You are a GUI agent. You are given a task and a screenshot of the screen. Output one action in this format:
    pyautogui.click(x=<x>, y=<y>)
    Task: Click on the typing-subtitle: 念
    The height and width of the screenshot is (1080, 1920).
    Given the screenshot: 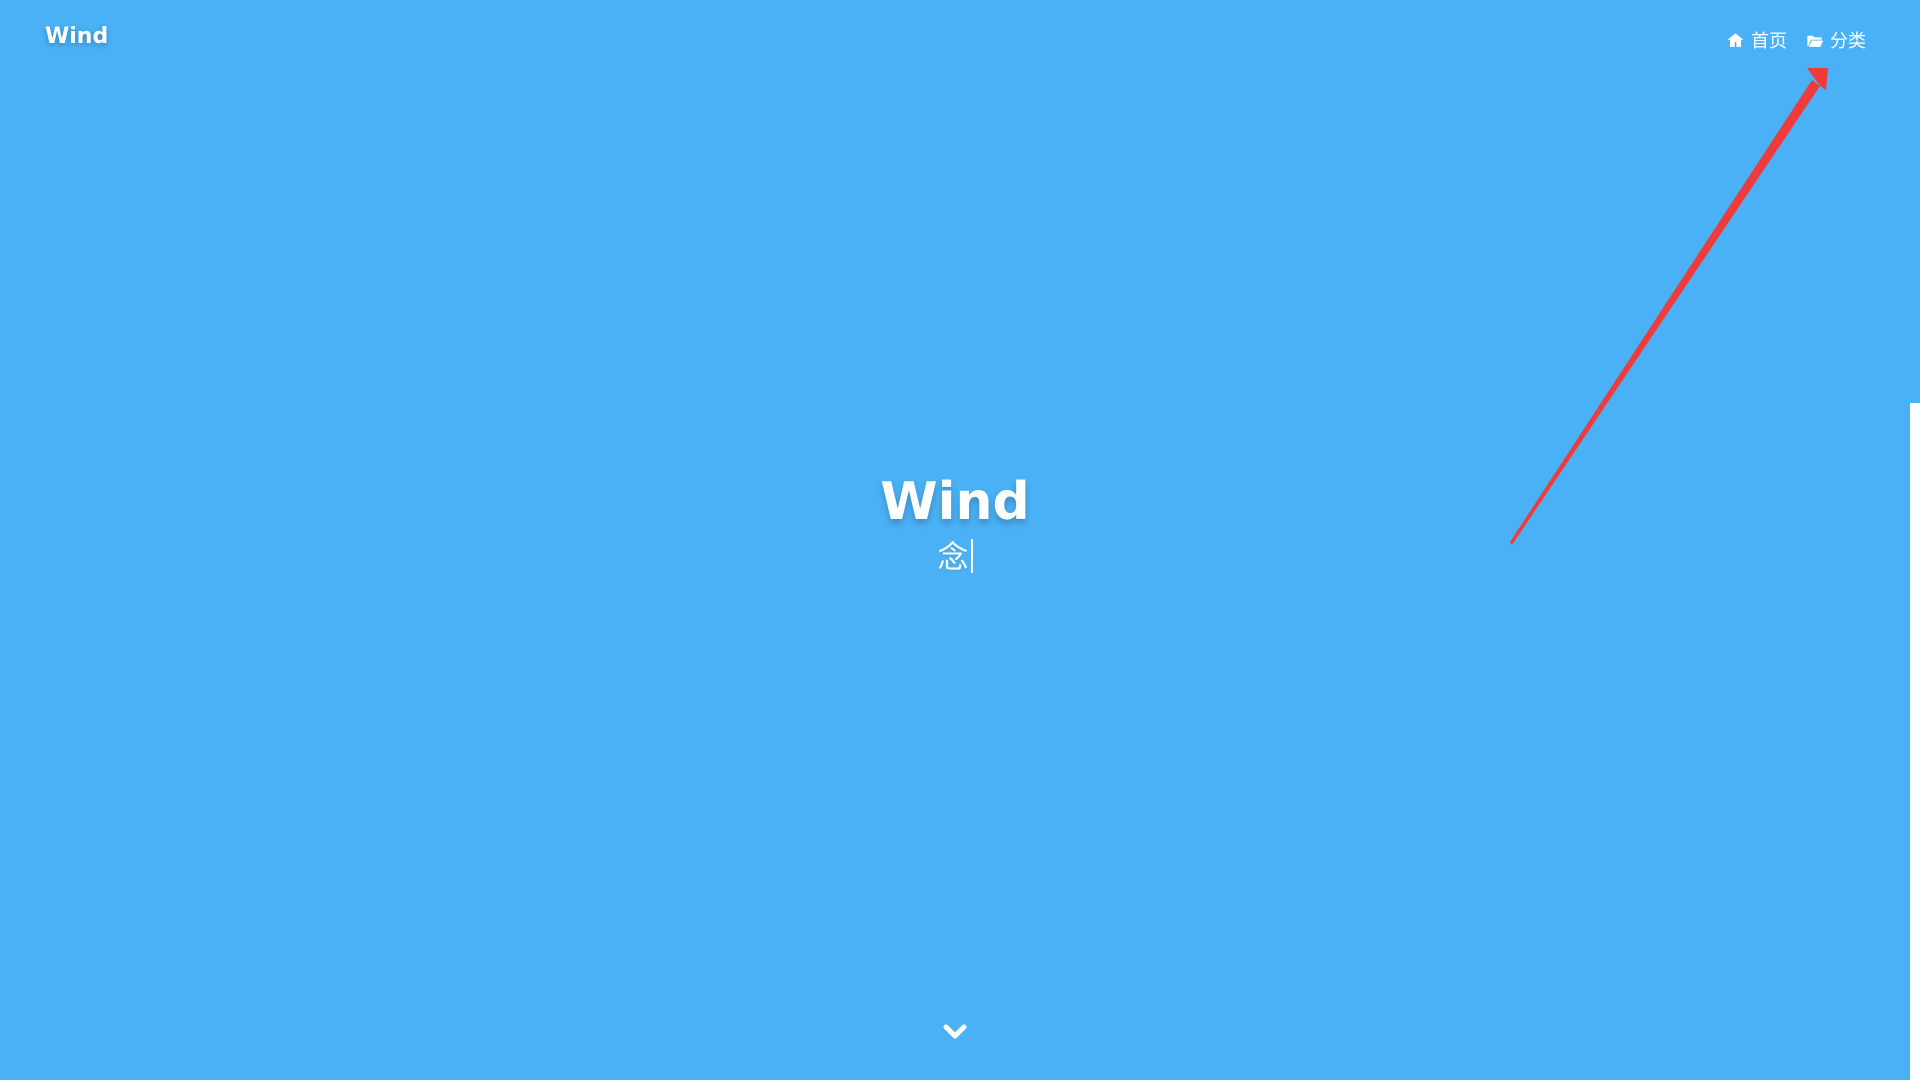 What is the action you would take?
    pyautogui.click(x=955, y=558)
    